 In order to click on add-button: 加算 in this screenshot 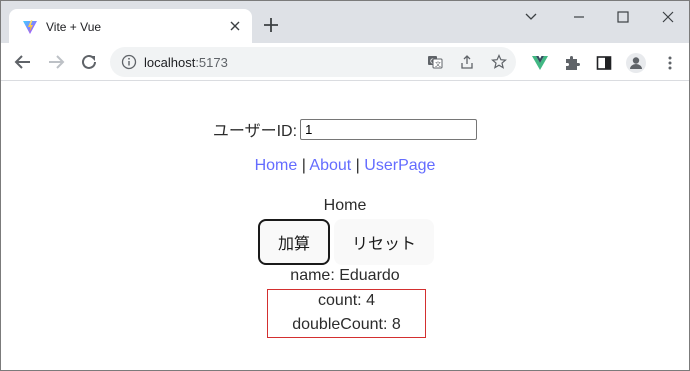, I will do `click(294, 242)`.